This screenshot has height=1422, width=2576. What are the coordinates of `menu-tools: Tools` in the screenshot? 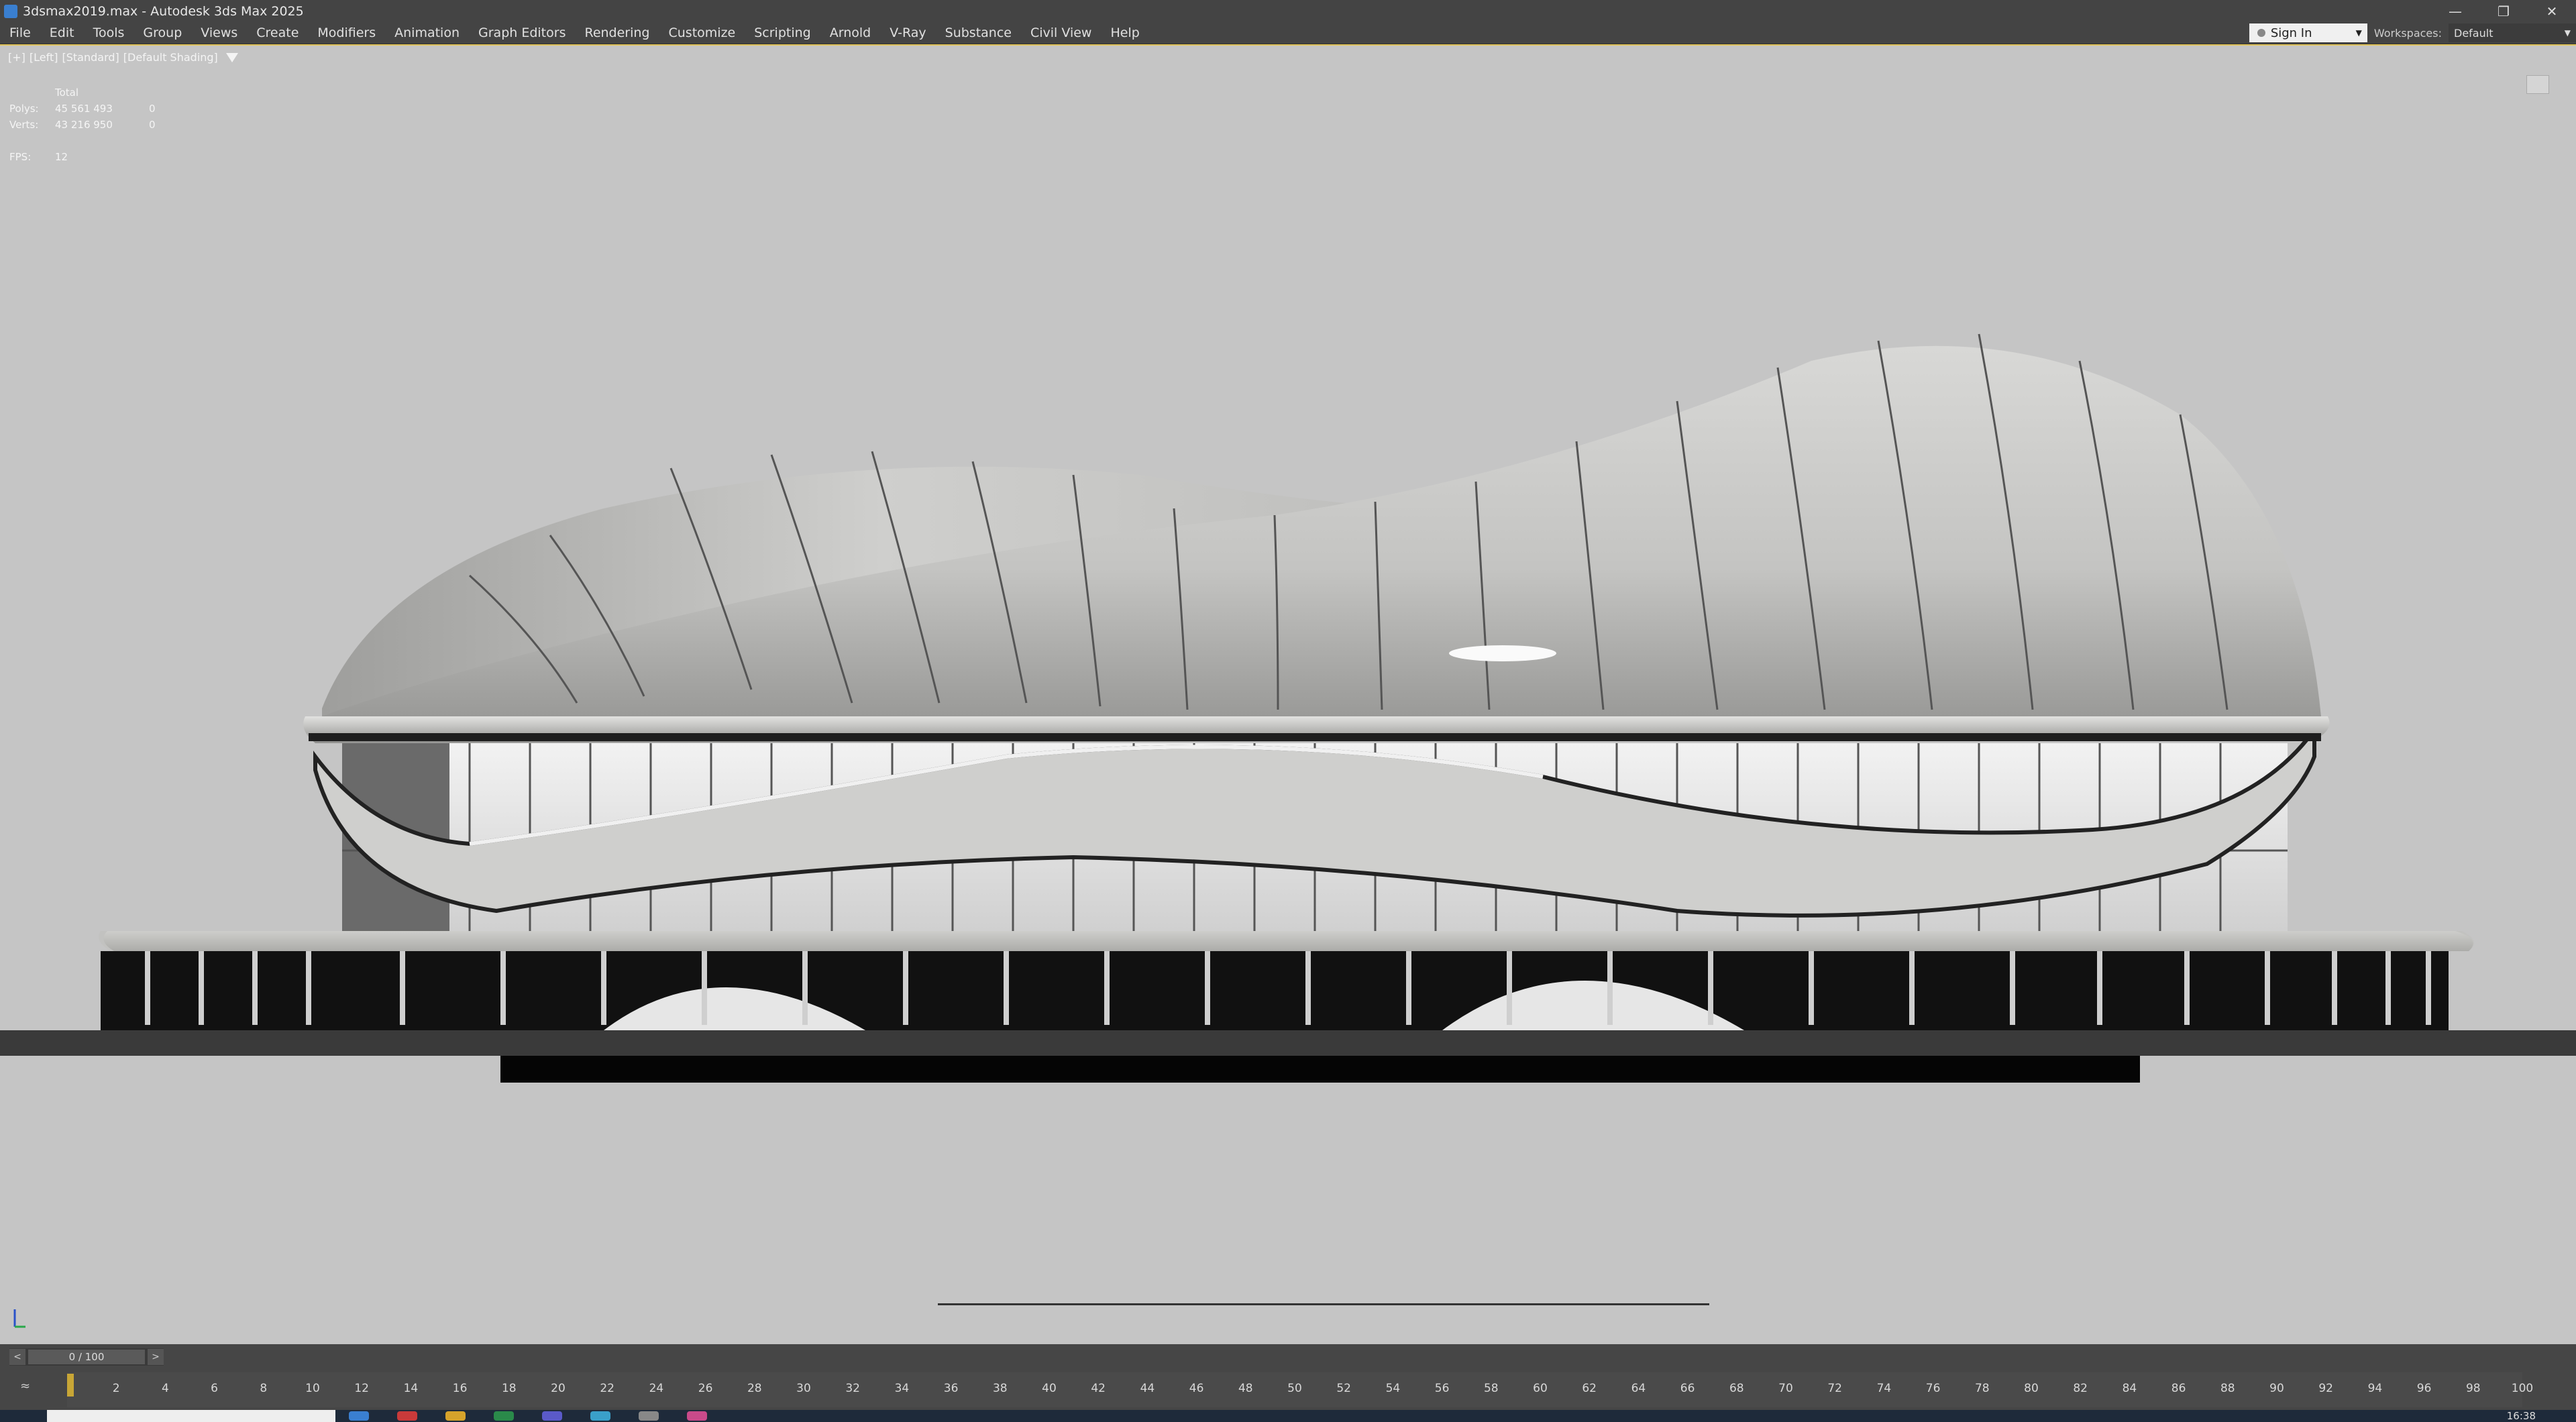 It's located at (109, 33).